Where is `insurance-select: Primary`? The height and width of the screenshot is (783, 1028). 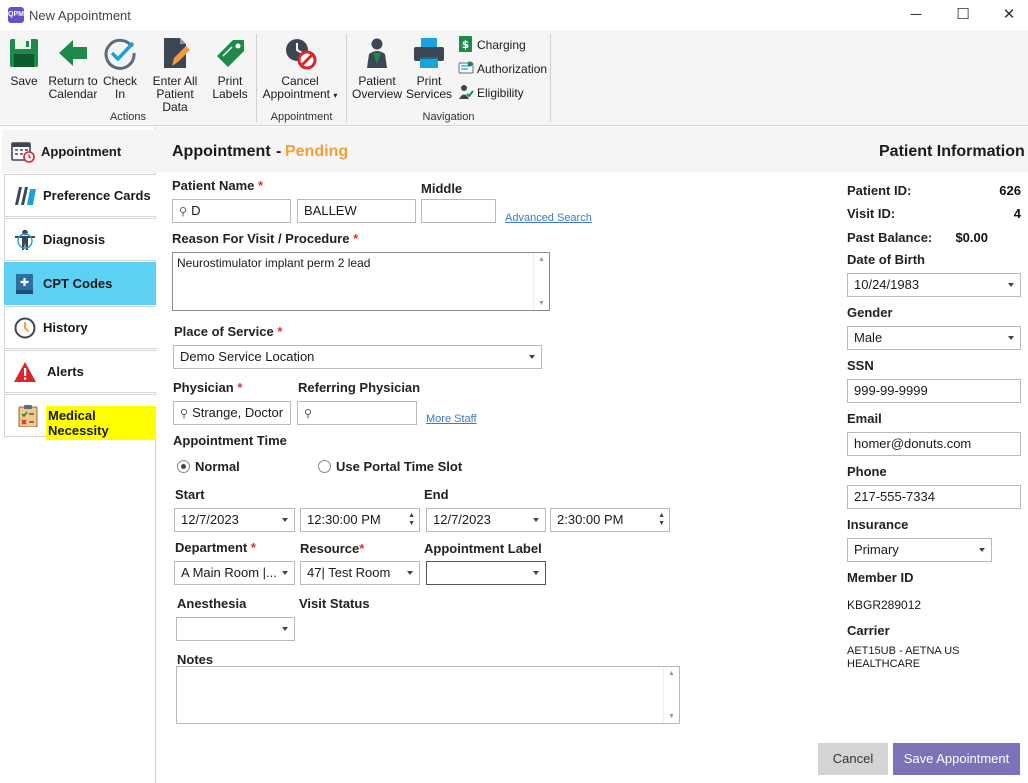 insurance-select: Primary is located at coordinates (919, 550).